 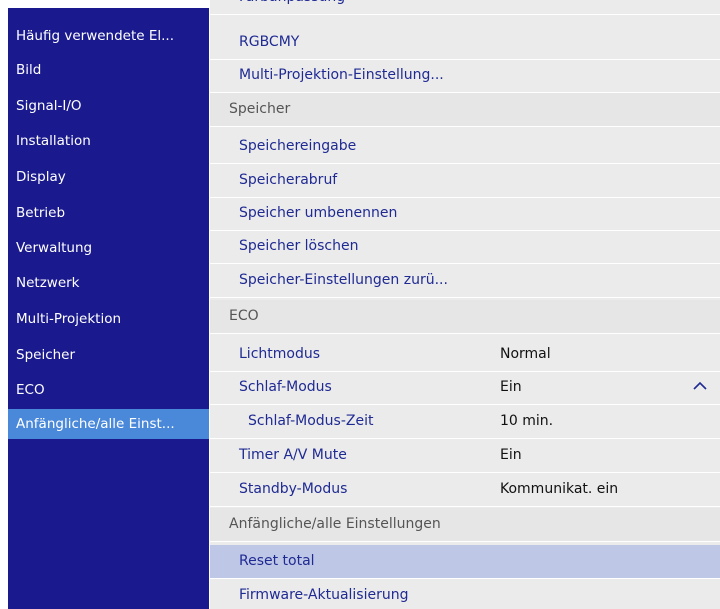 What do you see at coordinates (108, 177) in the screenshot?
I see `sidebar-item-display: Display` at bounding box center [108, 177].